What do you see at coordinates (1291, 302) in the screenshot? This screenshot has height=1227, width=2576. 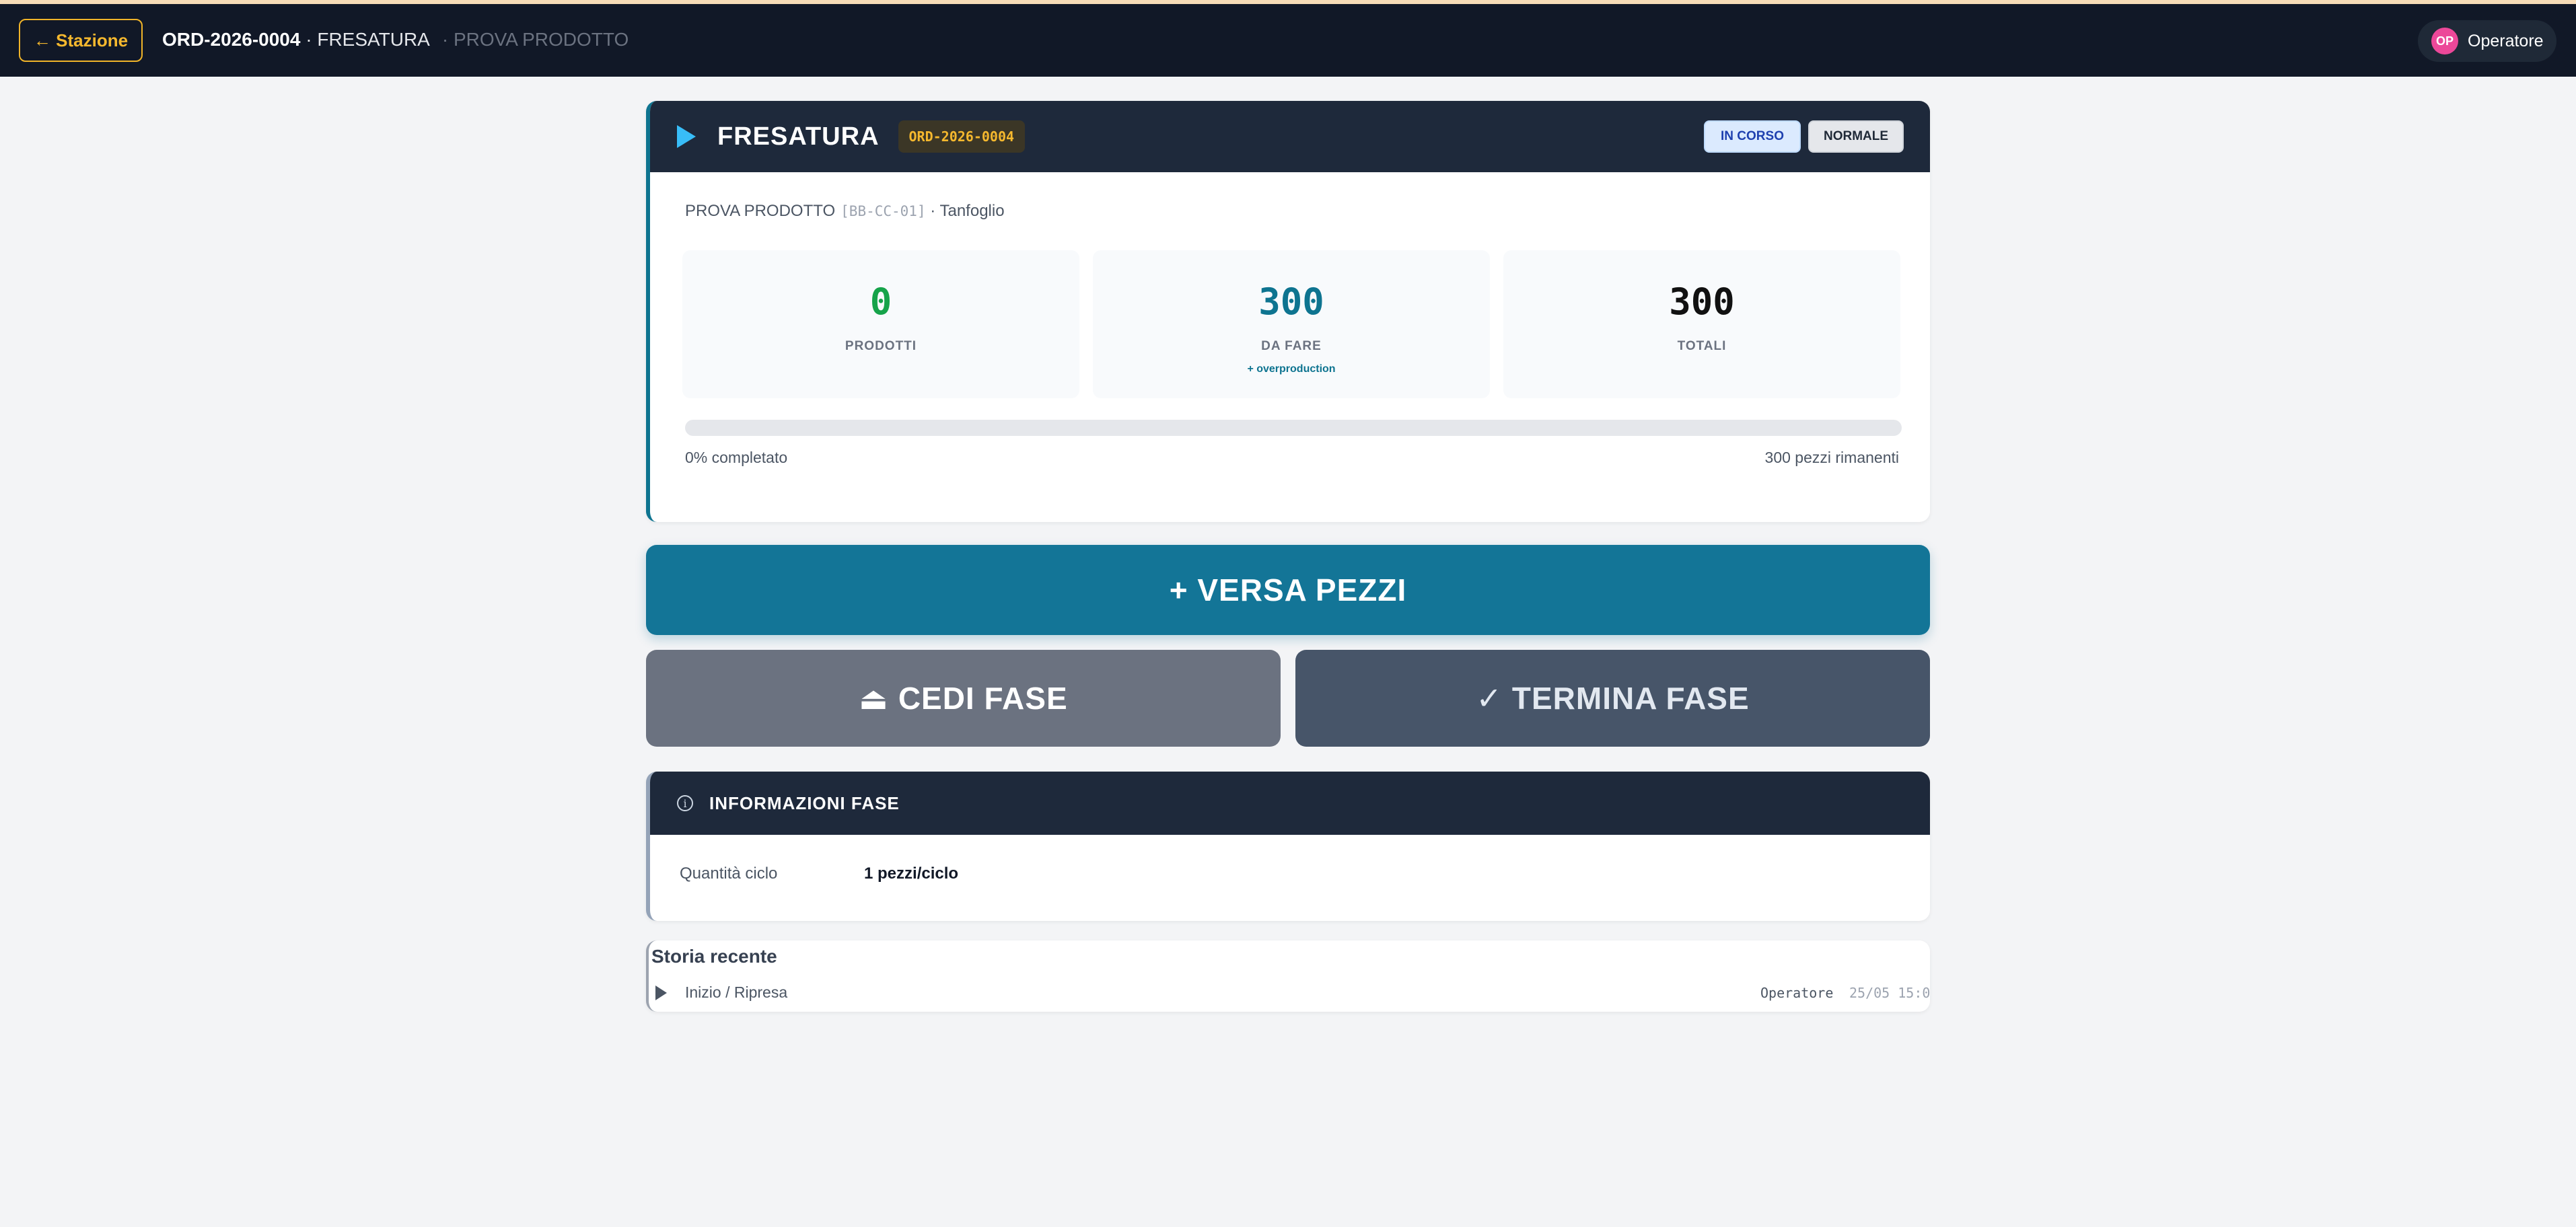 I see `stat-todo-value: 300` at bounding box center [1291, 302].